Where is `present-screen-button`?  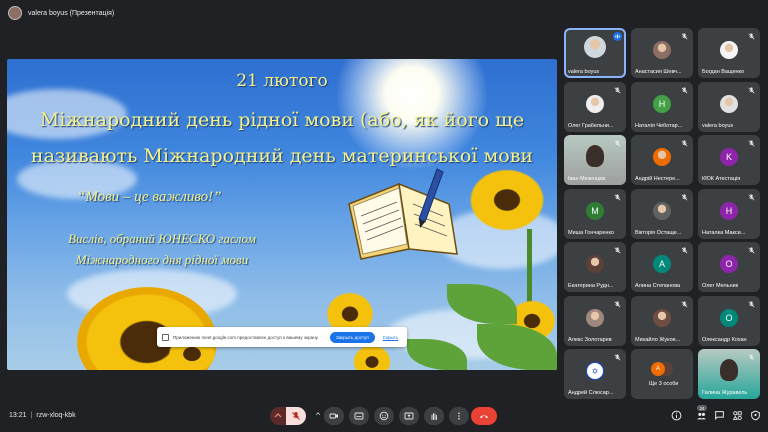 present-screen-button is located at coordinates (409, 416).